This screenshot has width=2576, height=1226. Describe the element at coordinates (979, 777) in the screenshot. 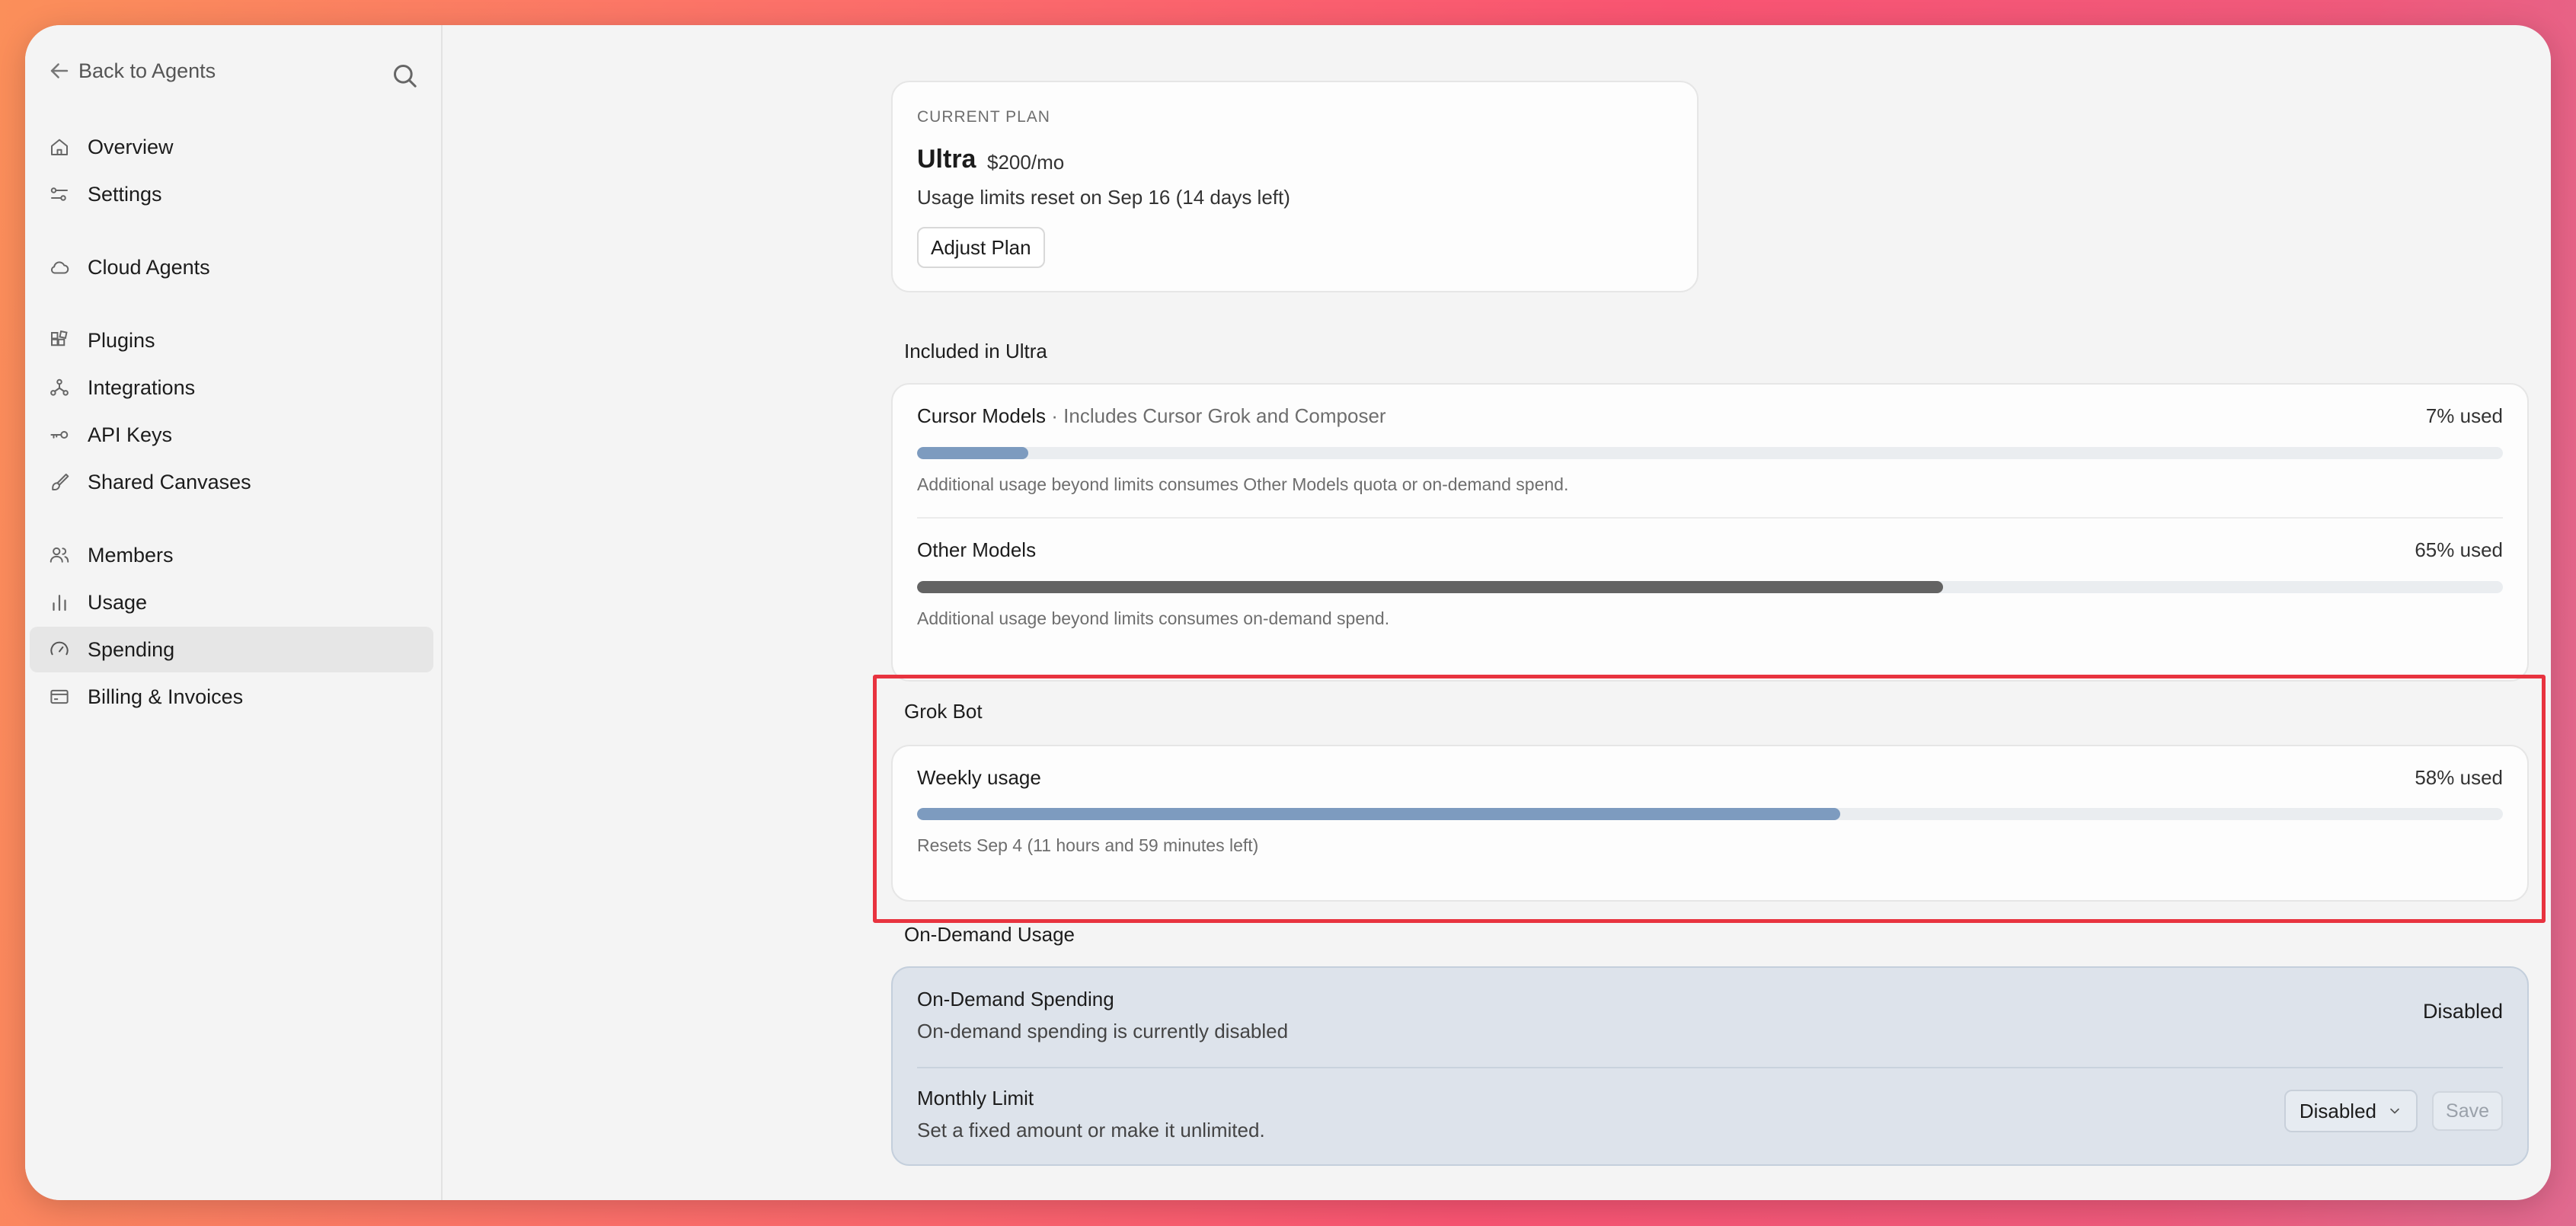

I see `weekly-usage-title: Weekly usage` at that location.